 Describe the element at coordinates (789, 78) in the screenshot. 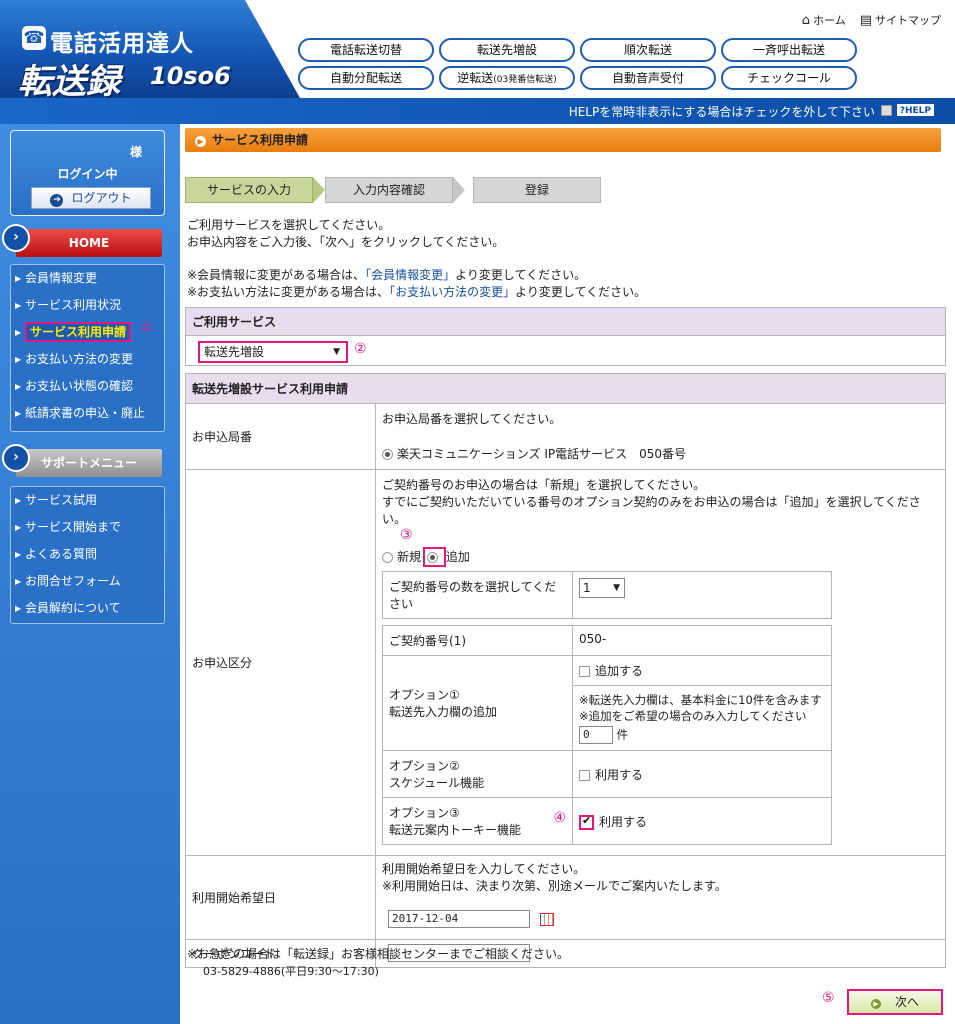

I see `menu-check-call: チェックコール` at that location.